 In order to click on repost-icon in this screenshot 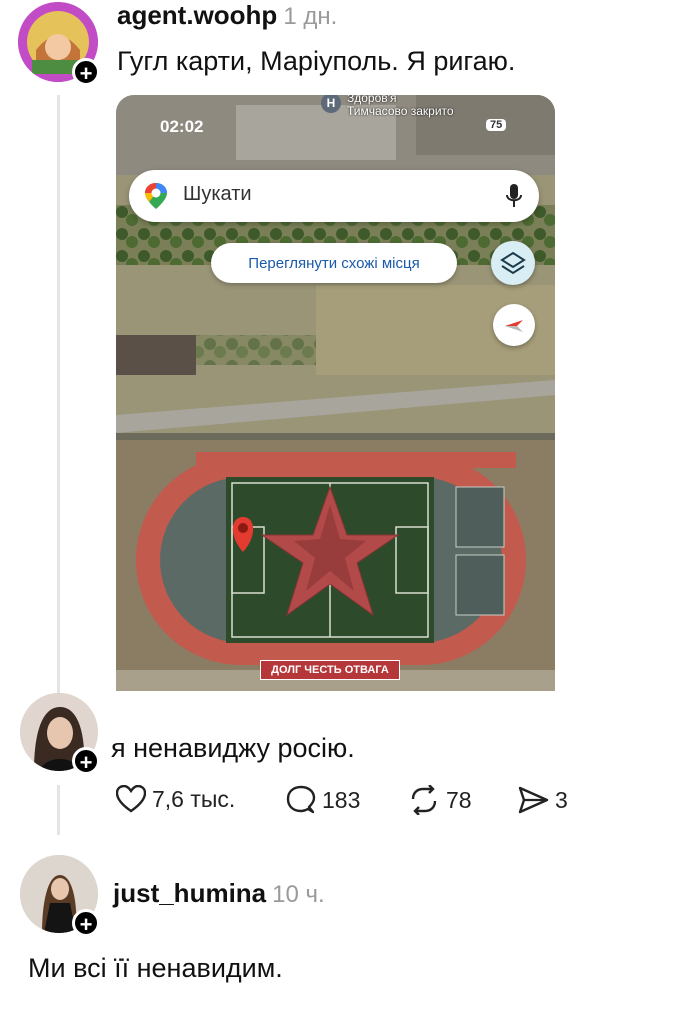, I will do `click(424, 800)`.